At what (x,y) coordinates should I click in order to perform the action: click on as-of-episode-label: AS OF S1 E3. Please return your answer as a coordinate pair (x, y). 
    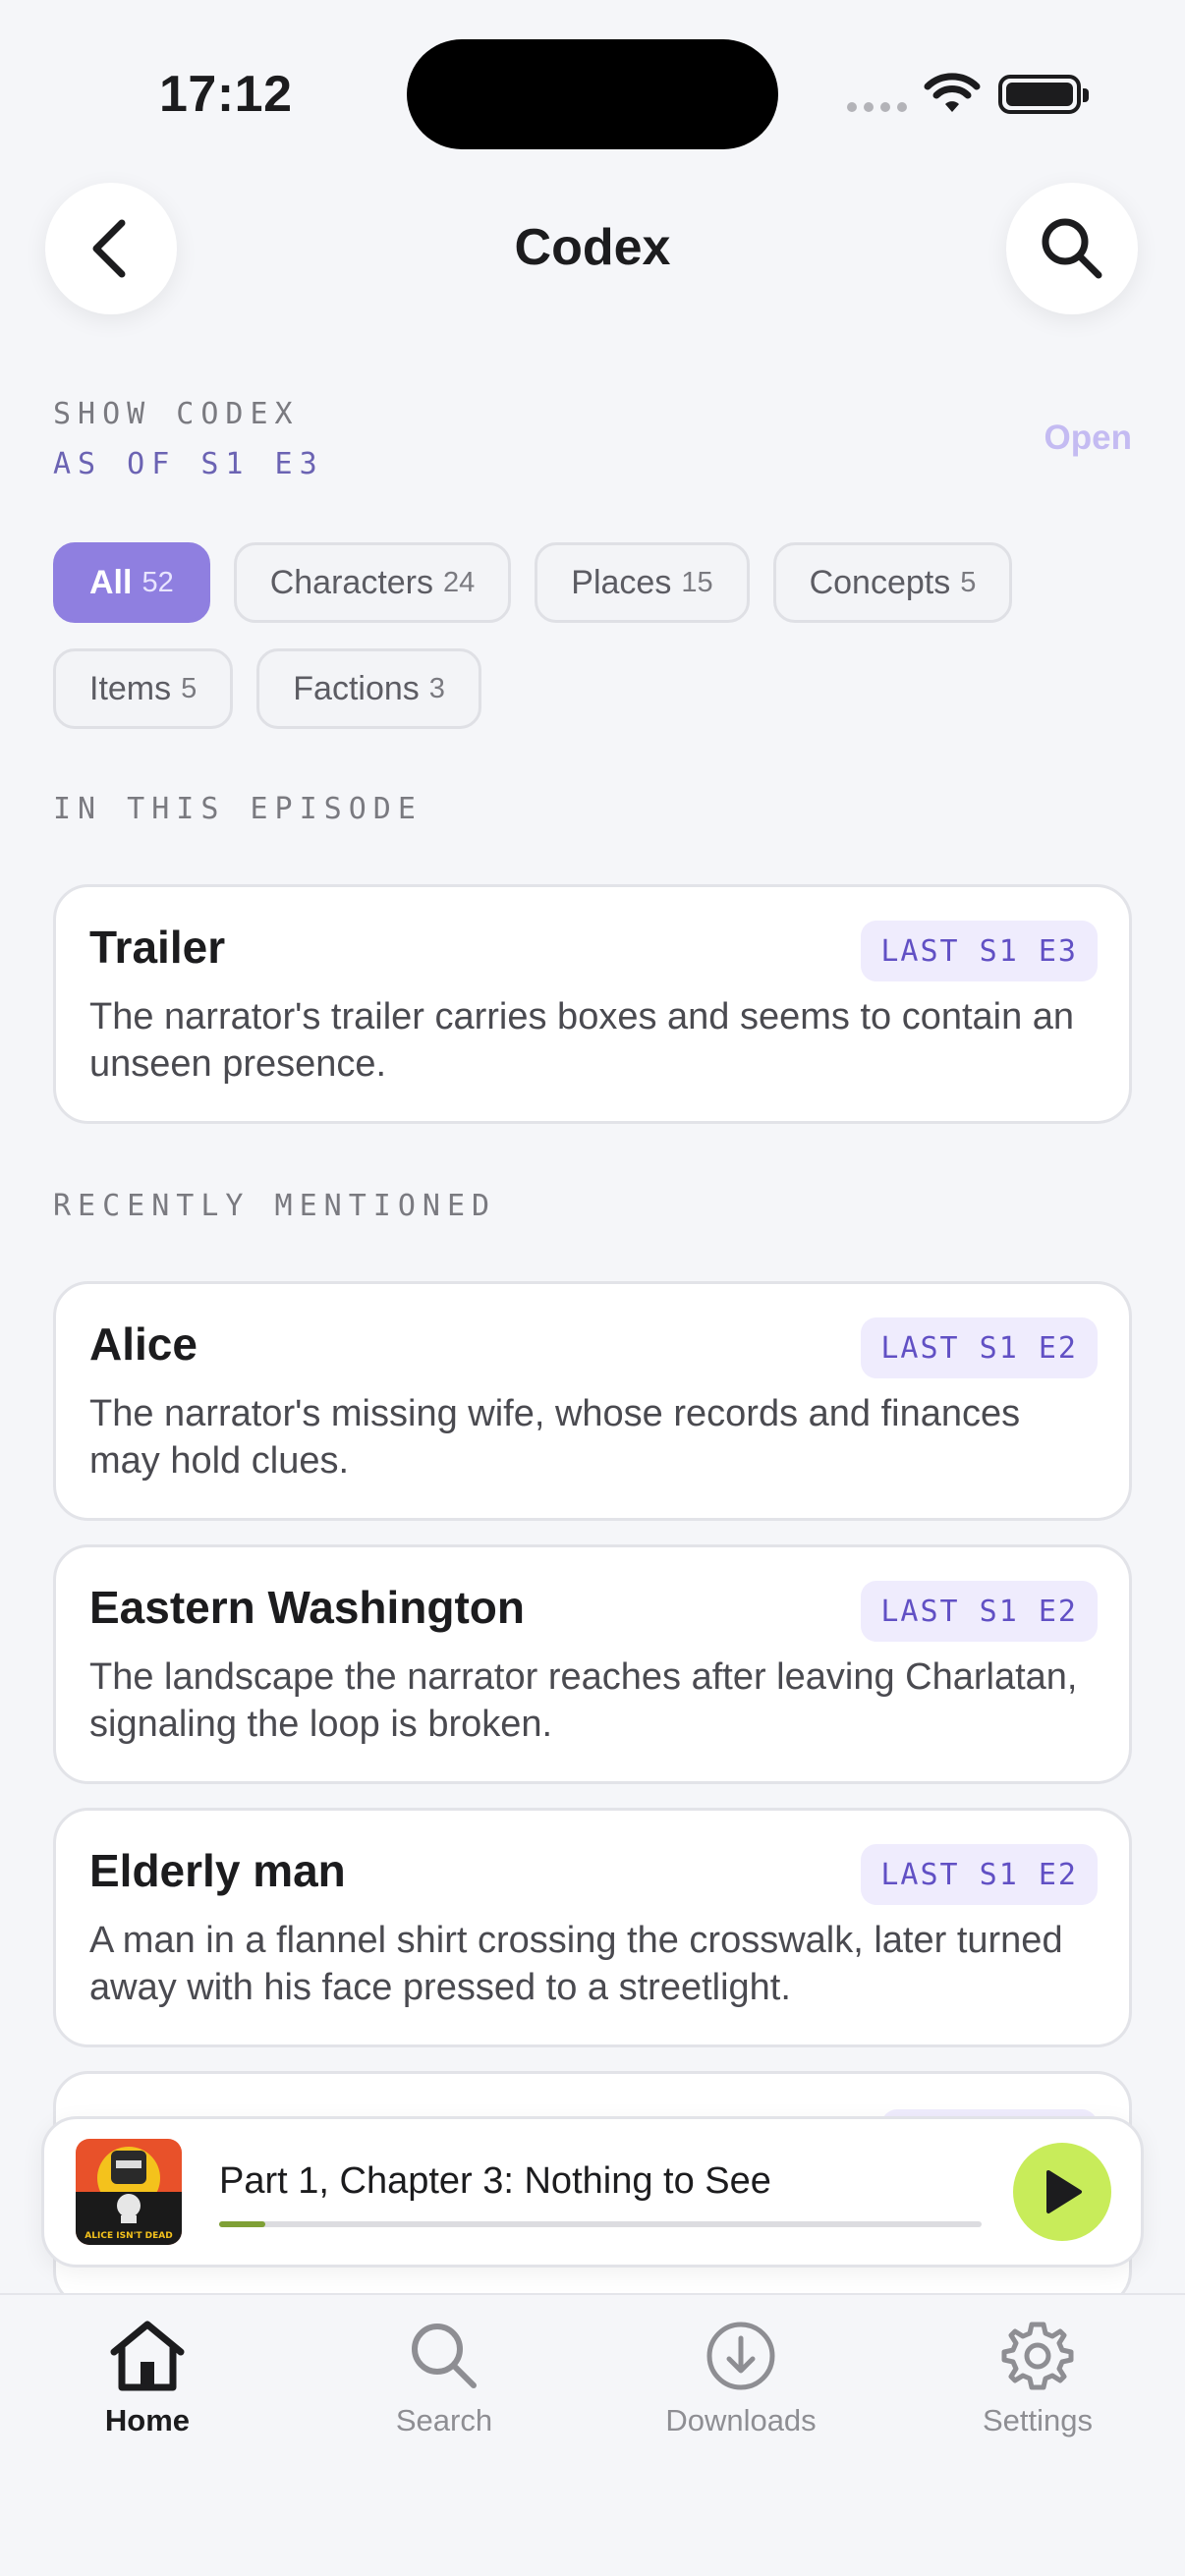
    Looking at the image, I should click on (189, 464).